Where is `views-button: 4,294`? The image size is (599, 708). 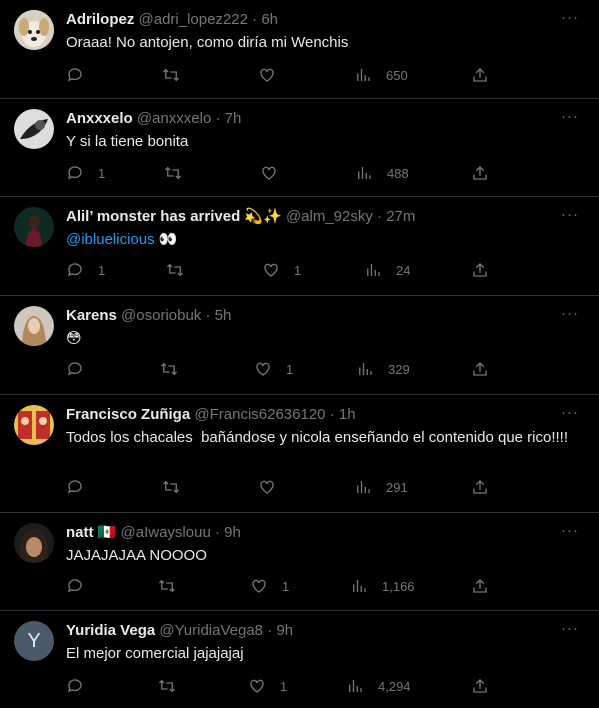
views-button: 4,294 is located at coordinates (378, 686).